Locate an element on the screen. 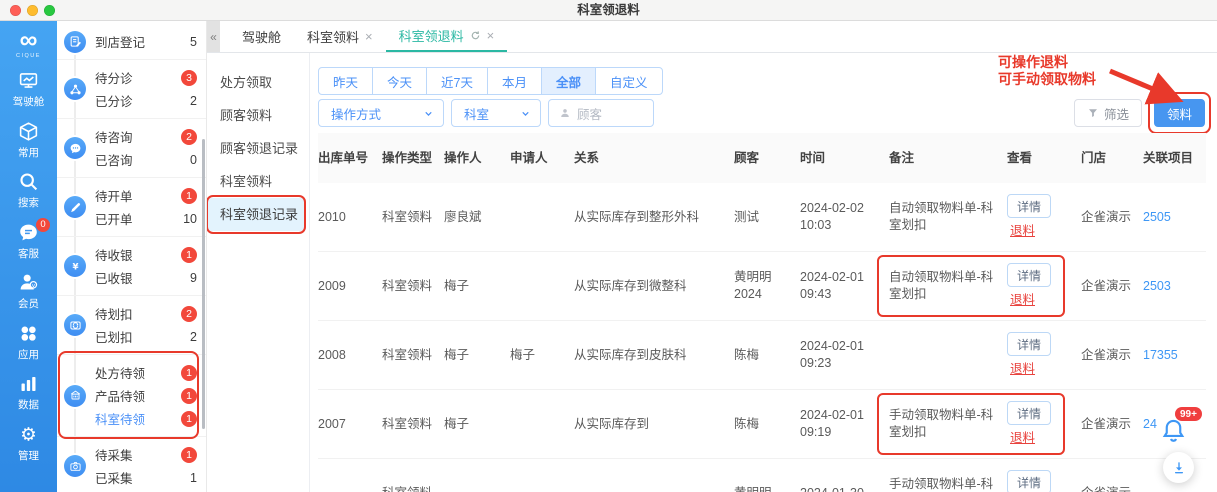 Image resolution: width=1217 pixels, height=492 pixels. todo-scrollbar is located at coordinates (203, 284).